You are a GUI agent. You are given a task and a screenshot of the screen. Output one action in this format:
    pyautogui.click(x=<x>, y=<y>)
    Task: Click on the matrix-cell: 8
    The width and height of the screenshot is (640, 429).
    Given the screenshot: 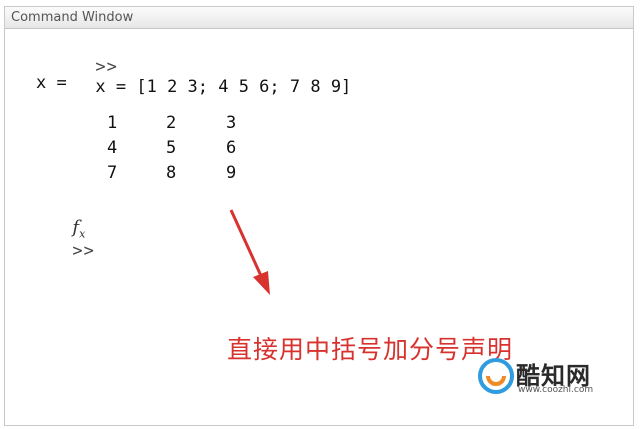 What is the action you would take?
    pyautogui.click(x=171, y=173)
    